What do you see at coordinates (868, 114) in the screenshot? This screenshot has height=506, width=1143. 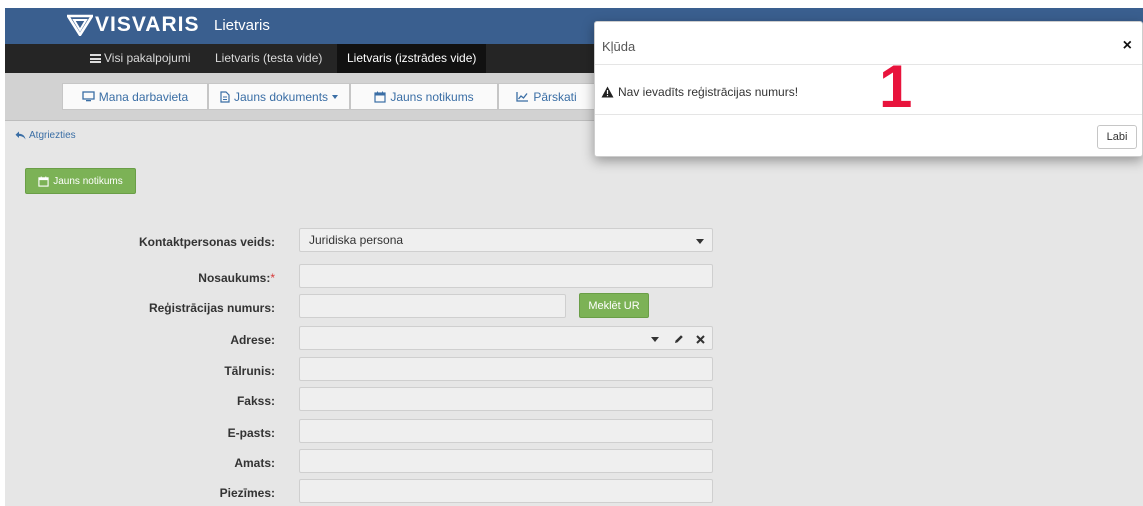 I see `dialog-footer-divider` at bounding box center [868, 114].